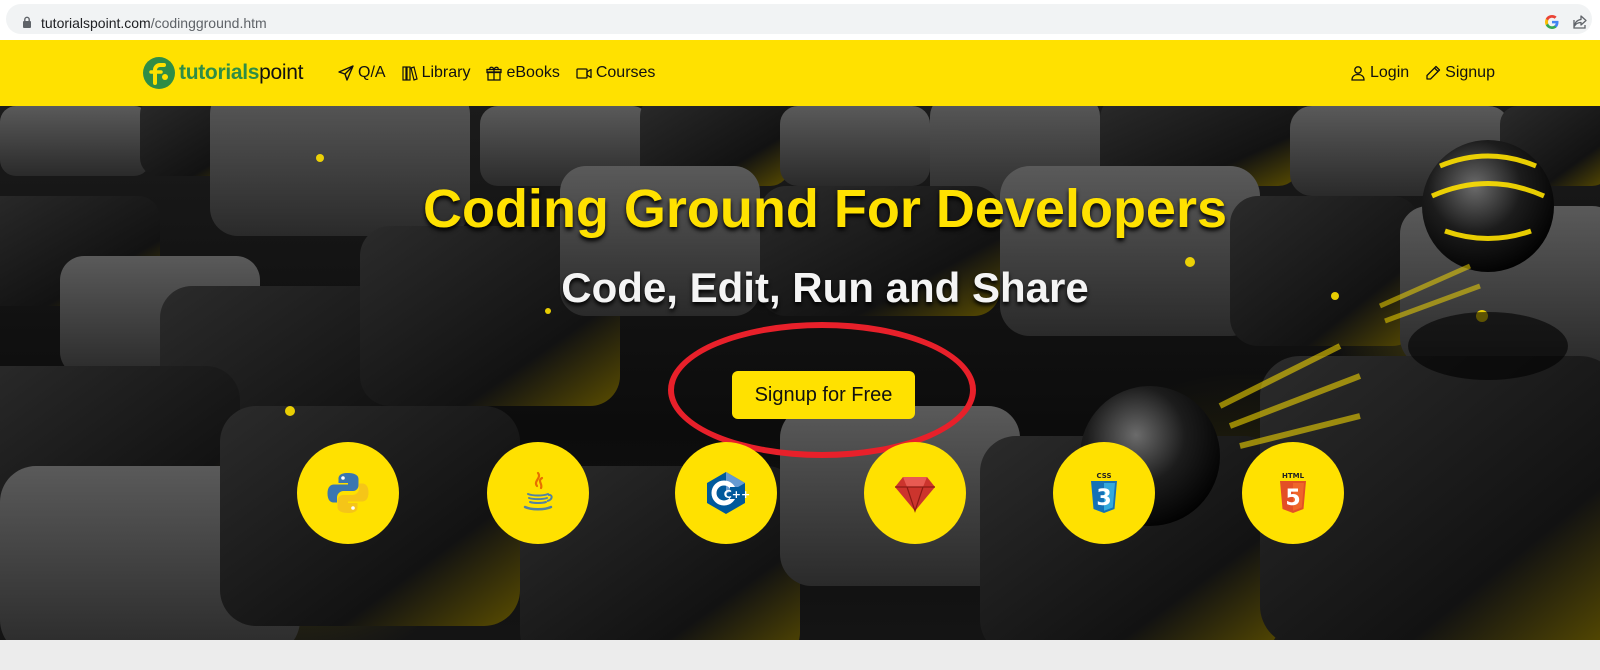 This screenshot has width=1600, height=670. I want to click on cpp-icon-label: C++, so click(737, 494).